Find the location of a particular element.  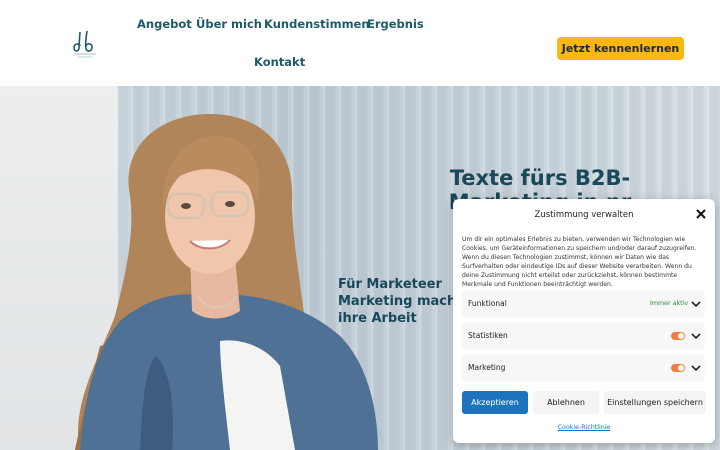

deny-button: Ablehnen is located at coordinates (566, 402).